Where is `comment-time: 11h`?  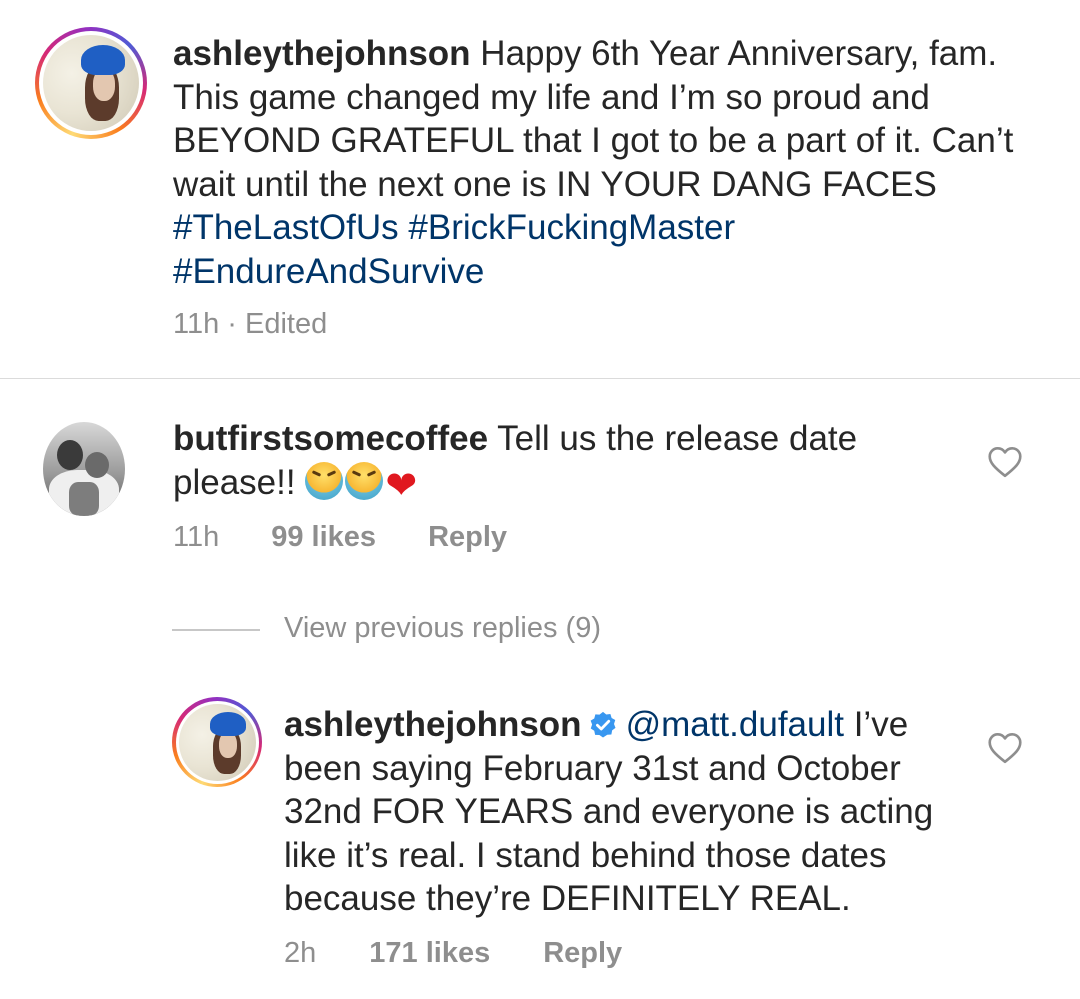 comment-time: 11h is located at coordinates (196, 537).